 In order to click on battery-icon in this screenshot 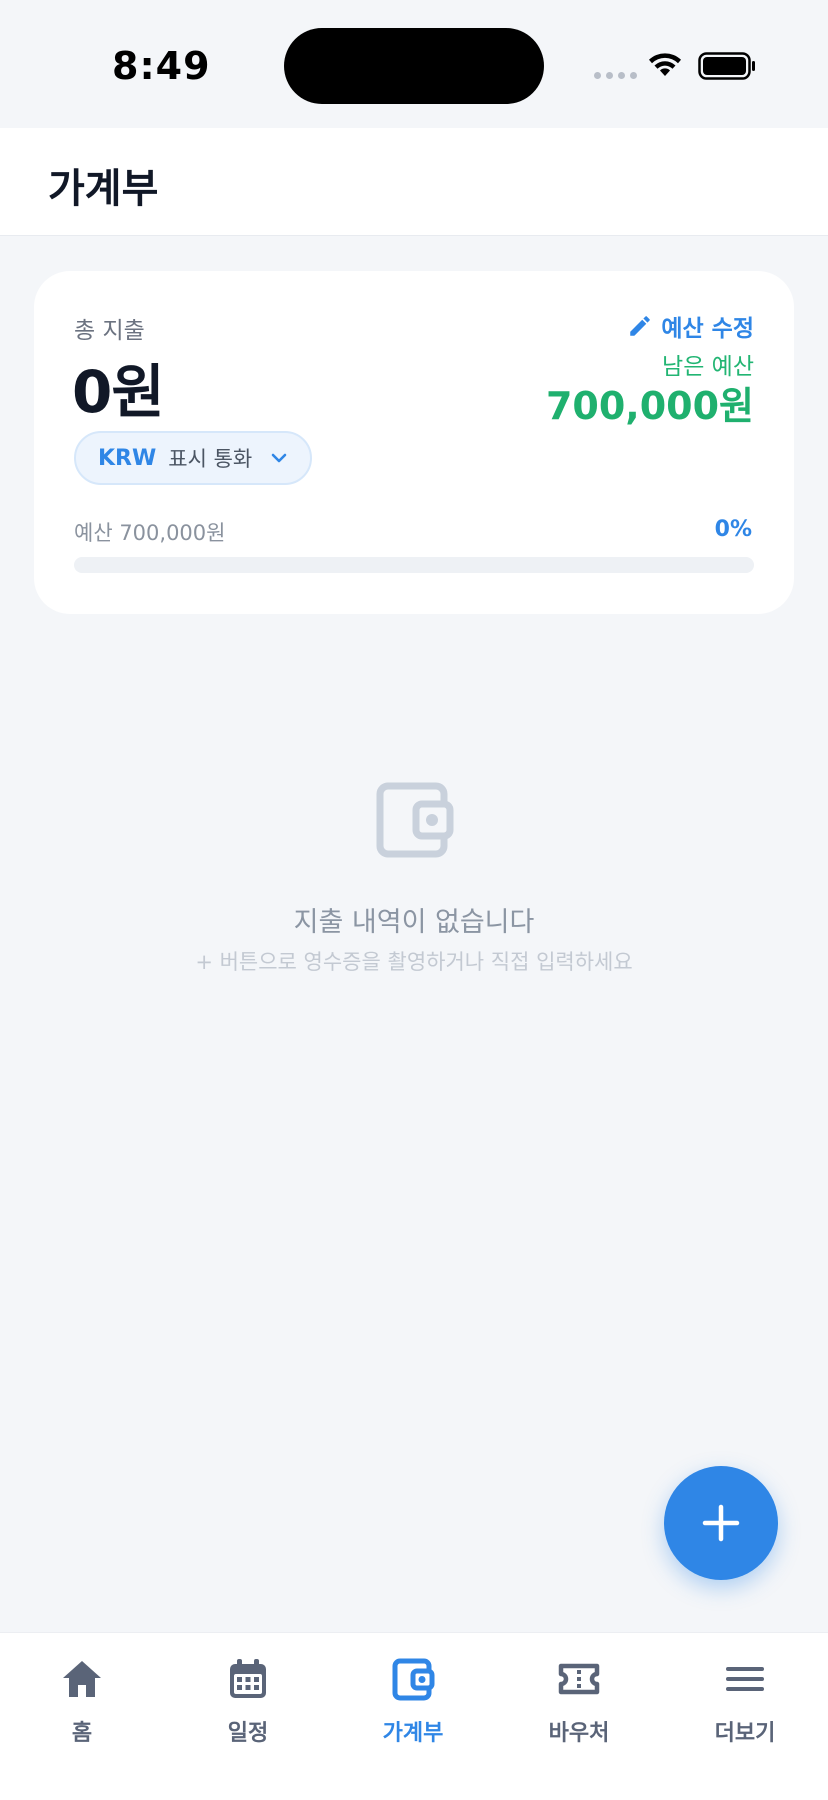, I will do `click(726, 66)`.